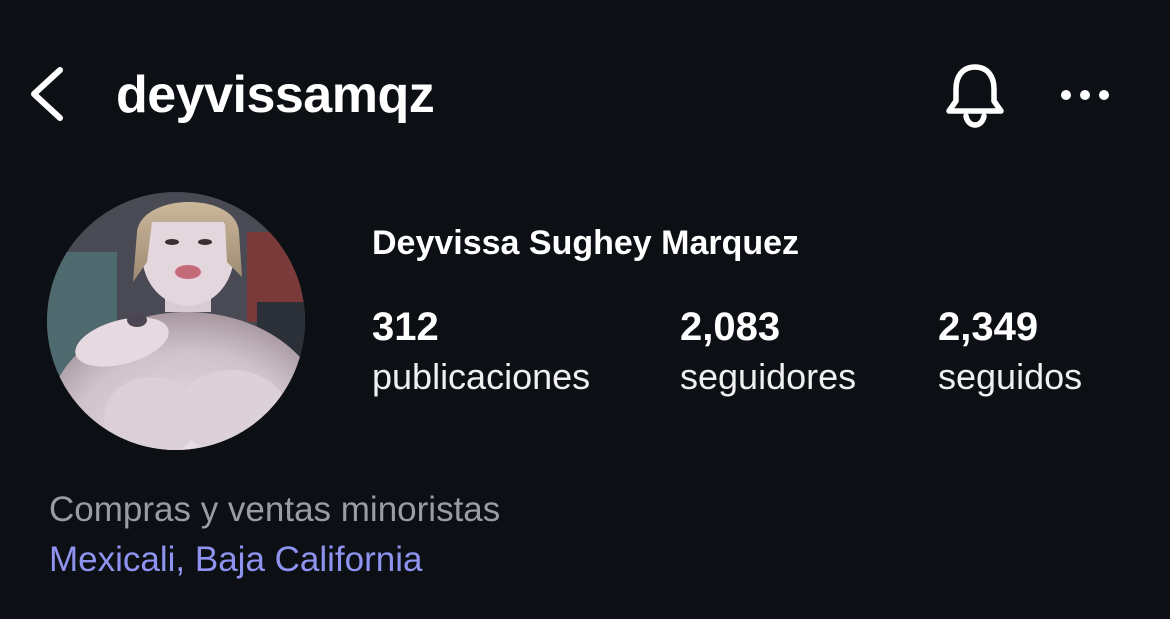 The width and height of the screenshot is (1170, 619). I want to click on followers-label: seguidores, so click(768, 376).